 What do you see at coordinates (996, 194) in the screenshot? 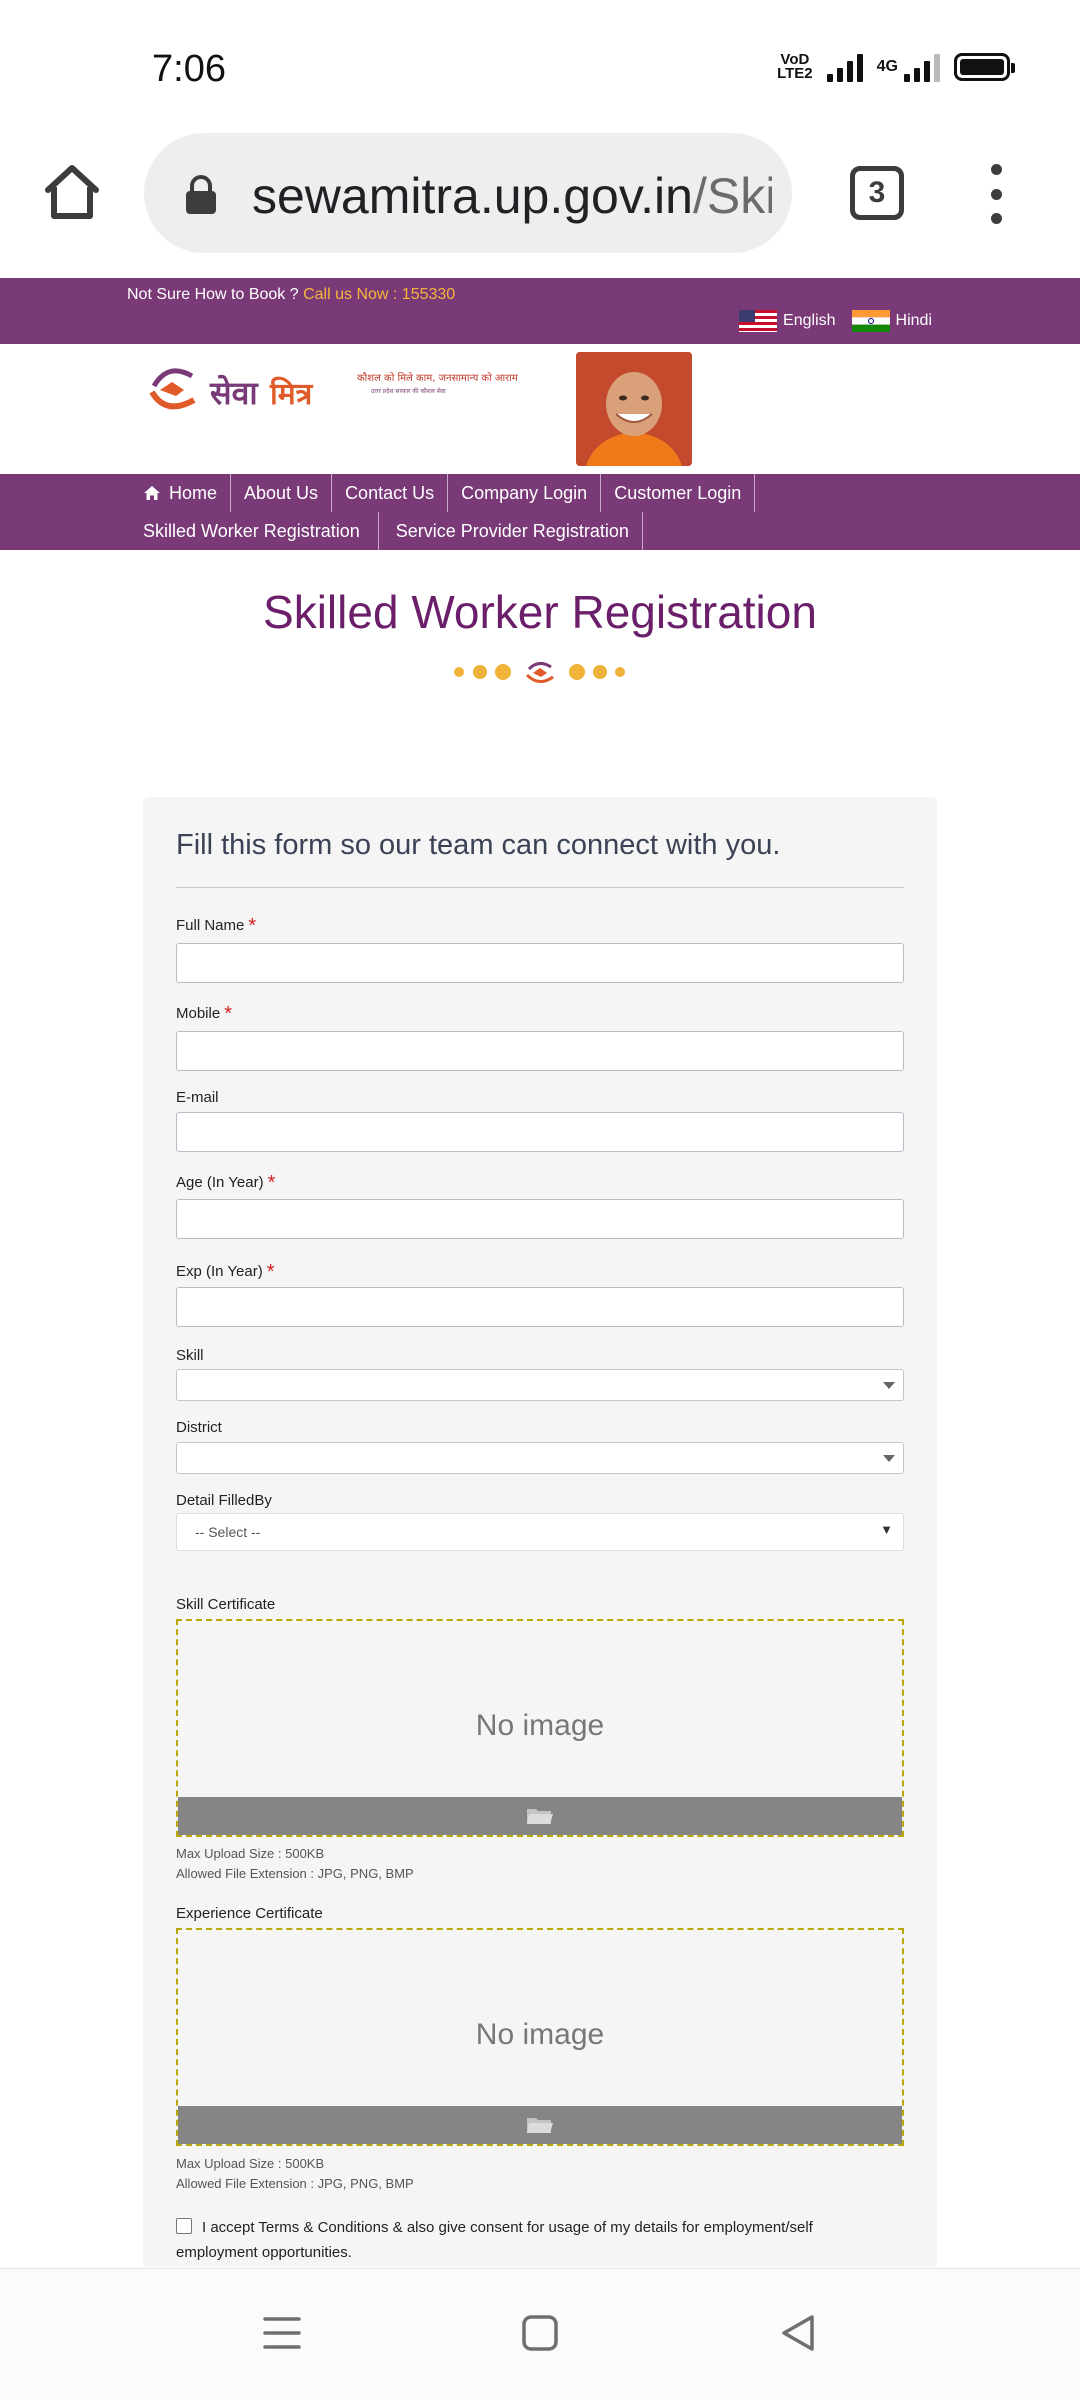
I see `overflow-menu-icon` at bounding box center [996, 194].